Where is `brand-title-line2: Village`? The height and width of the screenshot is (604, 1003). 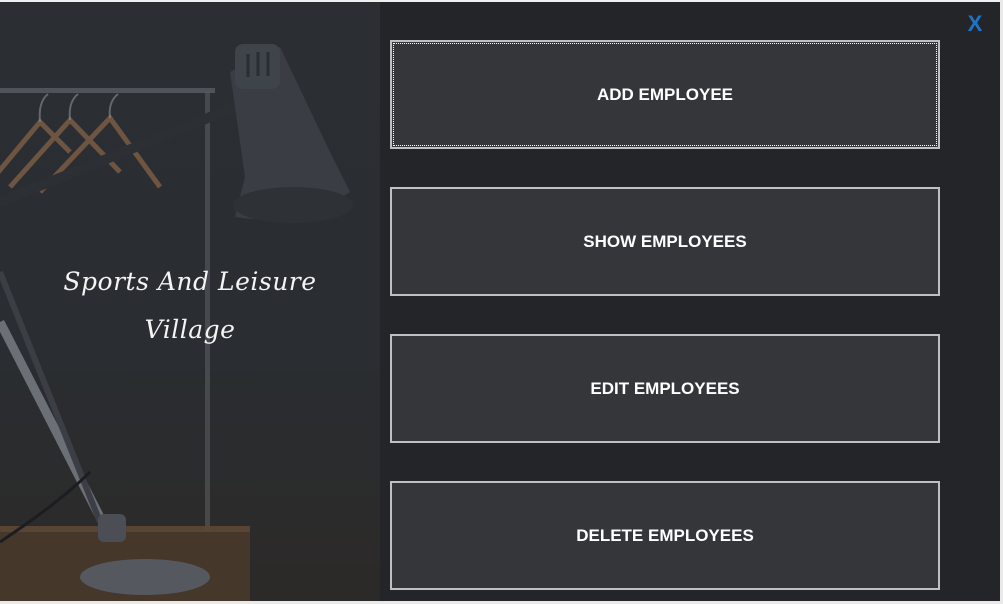
brand-title-line2: Village is located at coordinates (190, 329).